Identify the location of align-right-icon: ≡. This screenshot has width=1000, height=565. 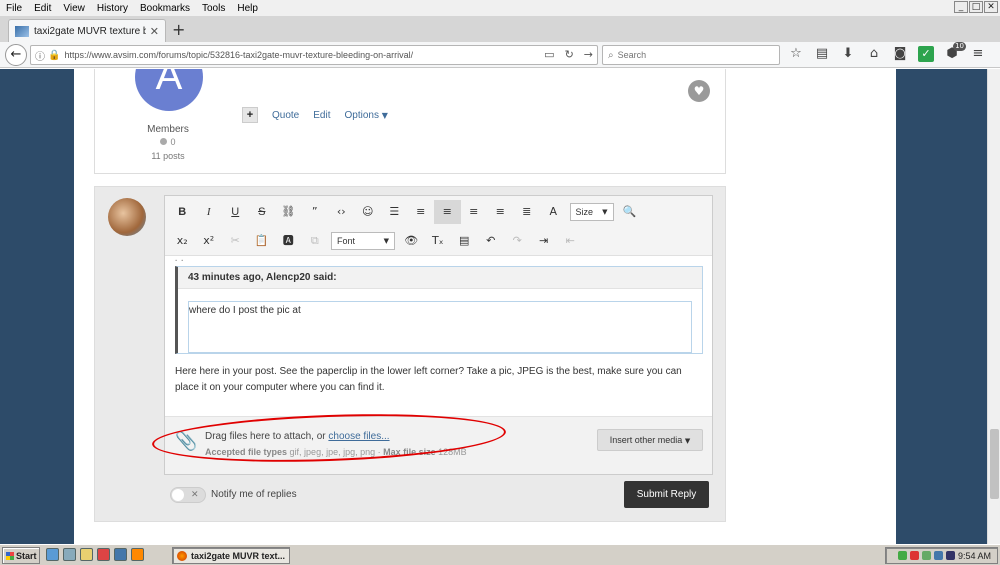
(500, 212).